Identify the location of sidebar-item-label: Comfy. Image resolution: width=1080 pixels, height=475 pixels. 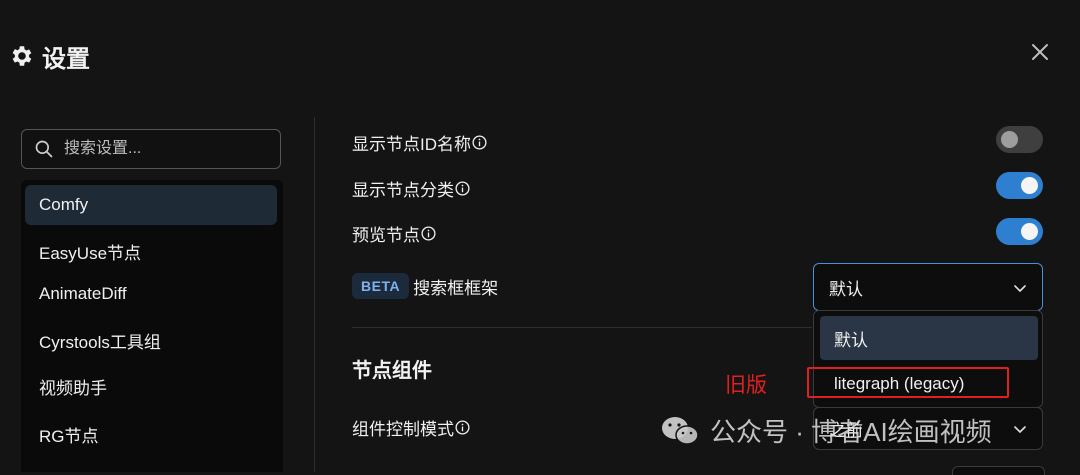
(64, 204).